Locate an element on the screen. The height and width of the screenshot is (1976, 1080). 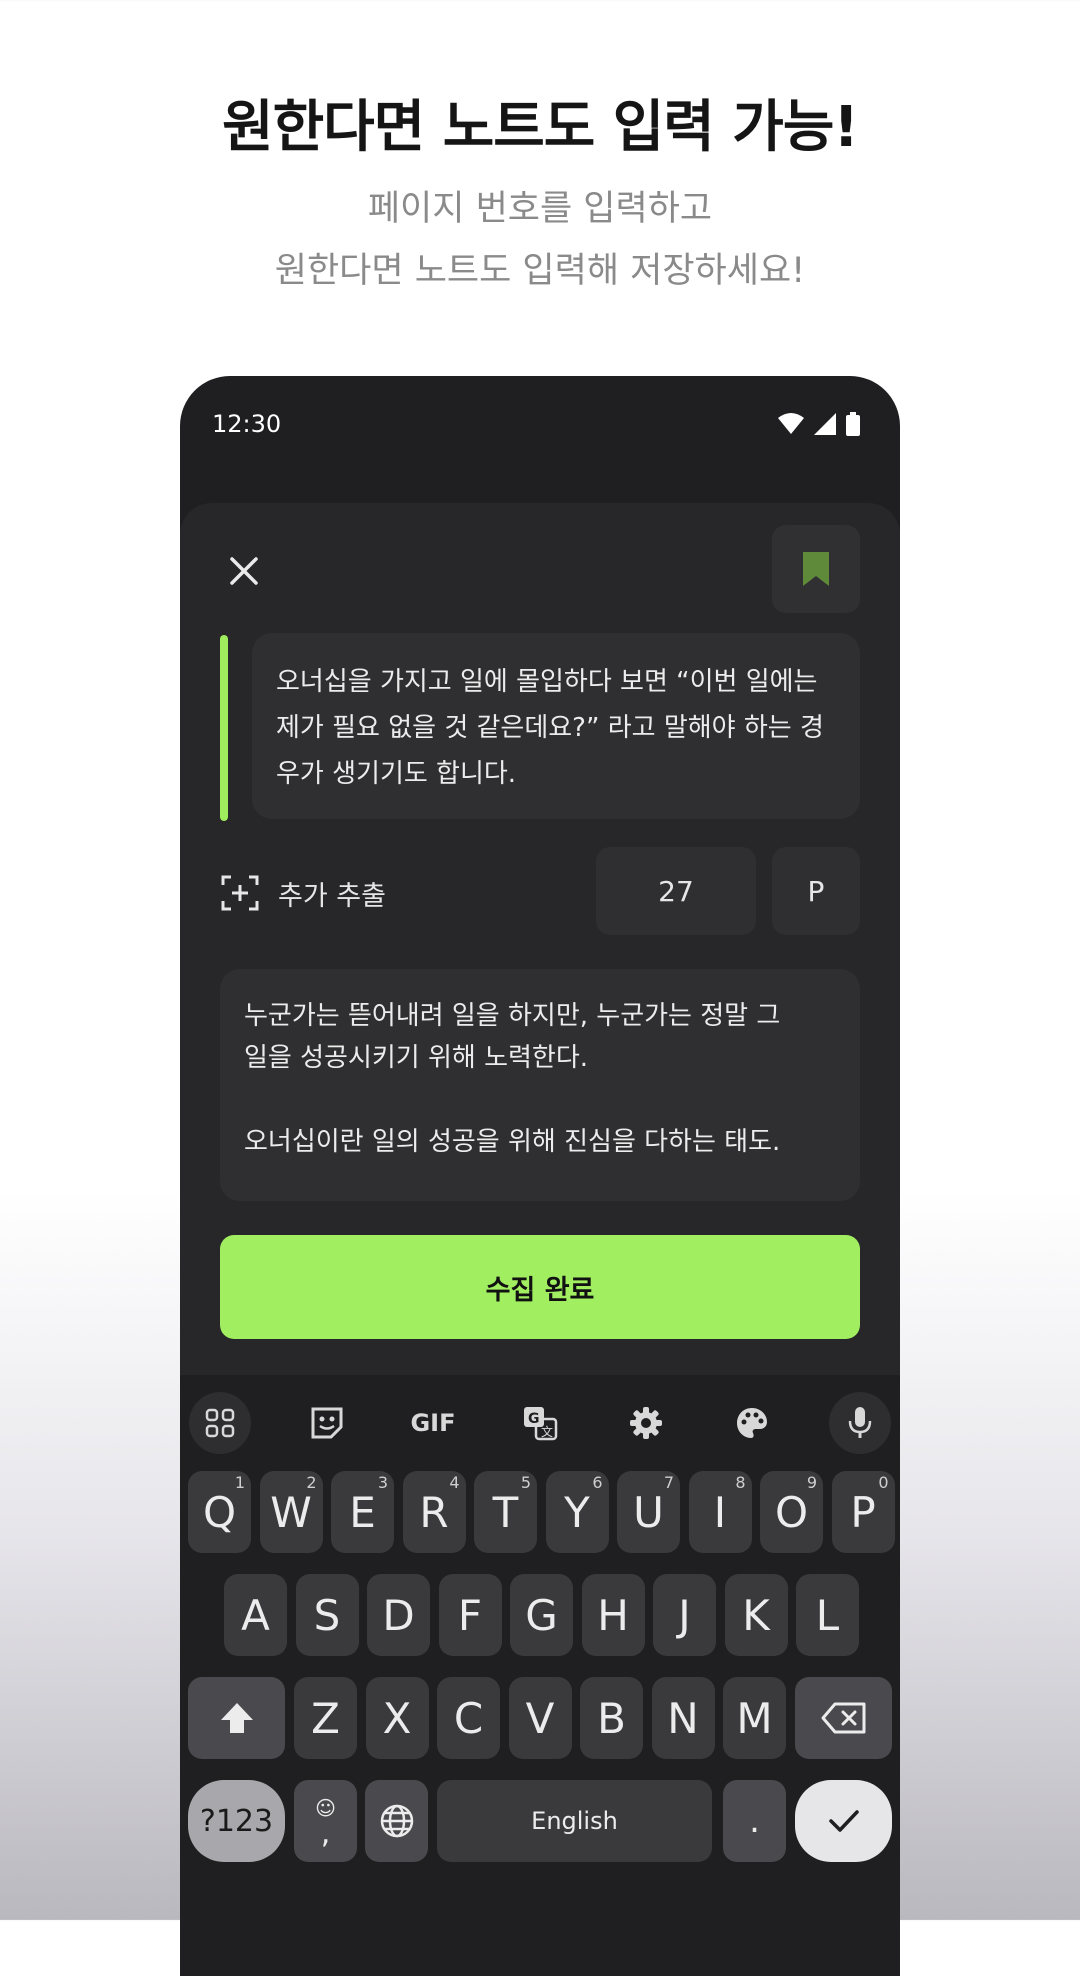
key-label: C is located at coordinates (468, 1718).